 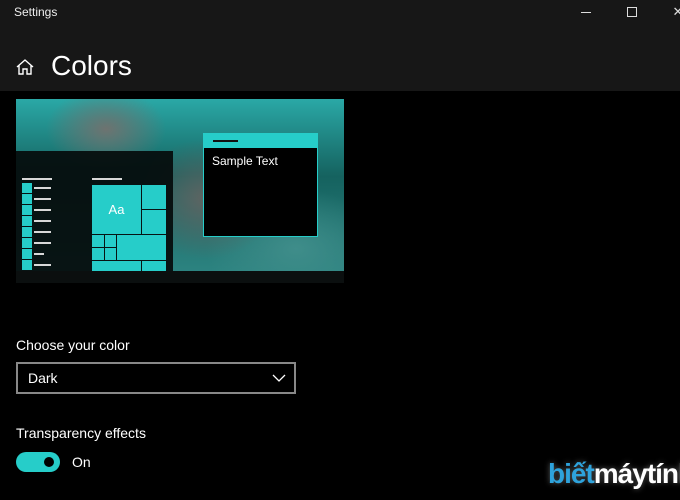 What do you see at coordinates (36, 12) in the screenshot?
I see `window-title: Settings` at bounding box center [36, 12].